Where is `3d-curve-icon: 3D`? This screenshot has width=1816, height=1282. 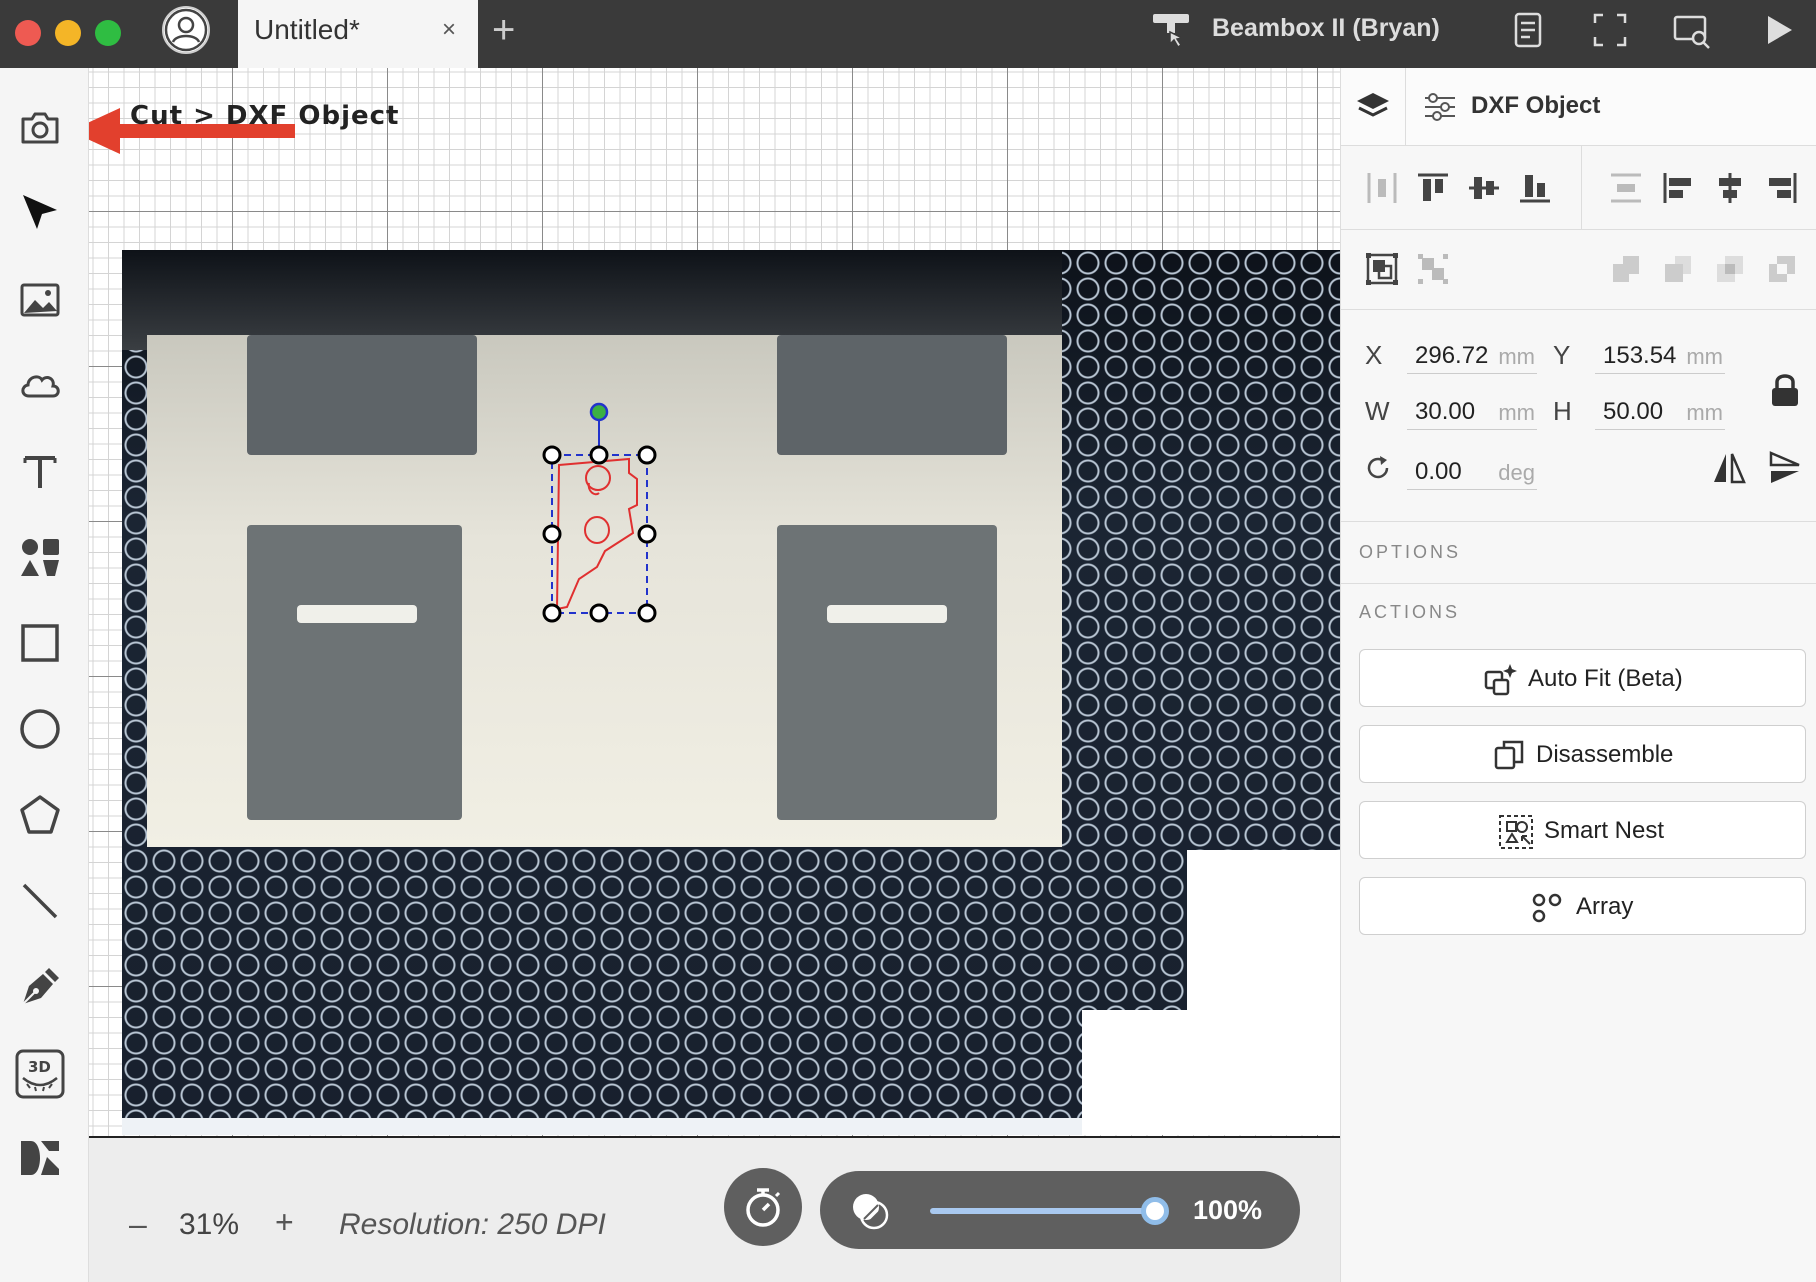 3d-curve-icon: 3D is located at coordinates (40, 1074).